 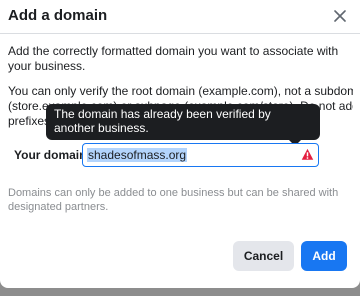 What do you see at coordinates (200, 155) in the screenshot?
I see `domain-input: shadesofmass.org` at bounding box center [200, 155].